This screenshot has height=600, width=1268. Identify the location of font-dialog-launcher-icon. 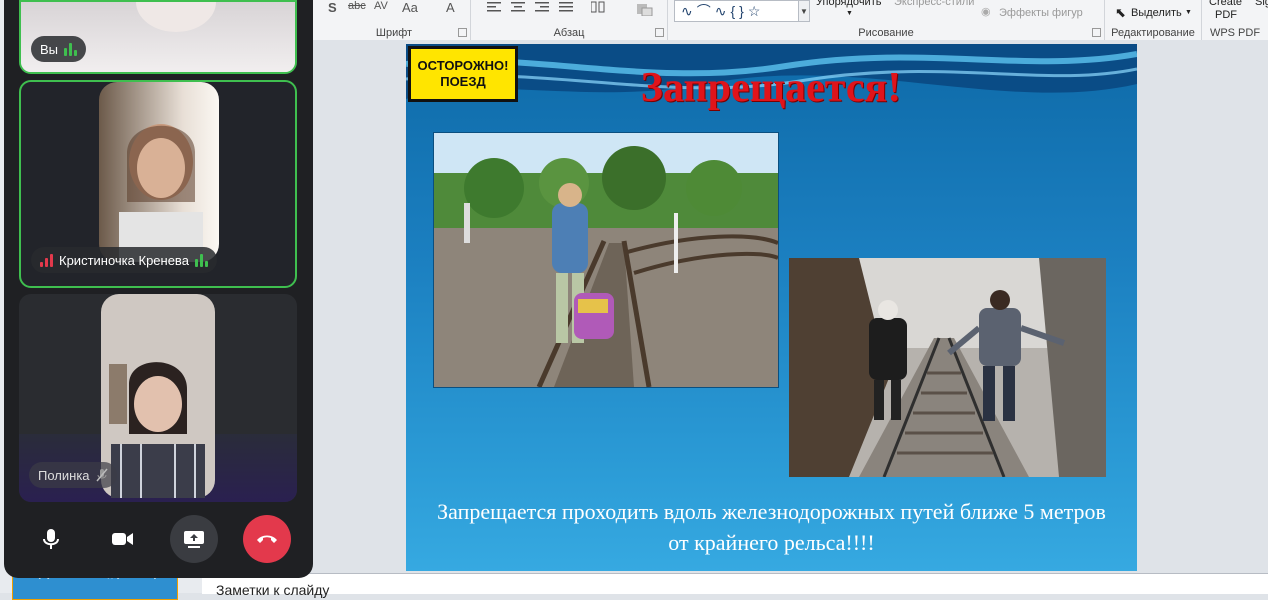
(462, 32).